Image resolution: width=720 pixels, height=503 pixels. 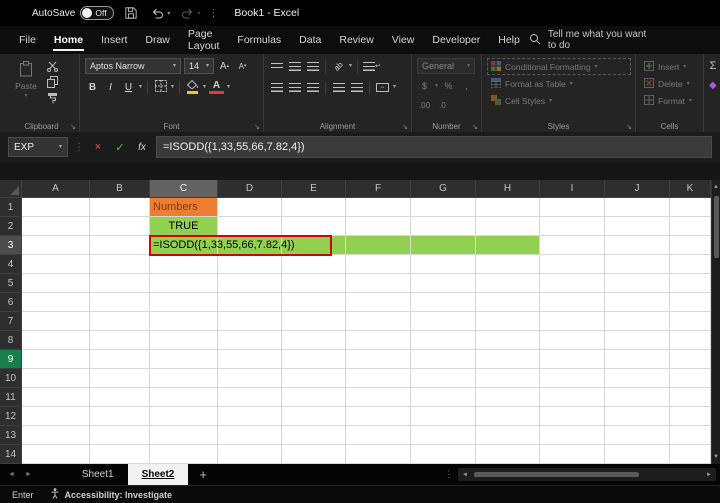 I want to click on cell-I3, so click(x=572, y=245).